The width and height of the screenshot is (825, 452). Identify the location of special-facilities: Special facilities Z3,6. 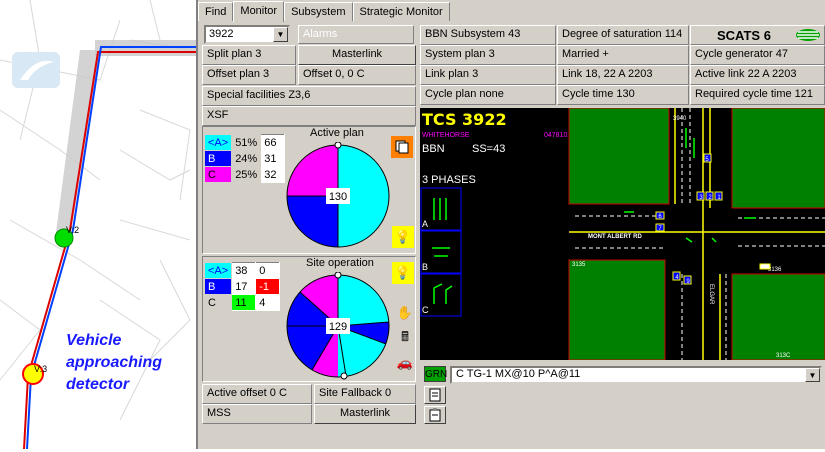
(309, 96).